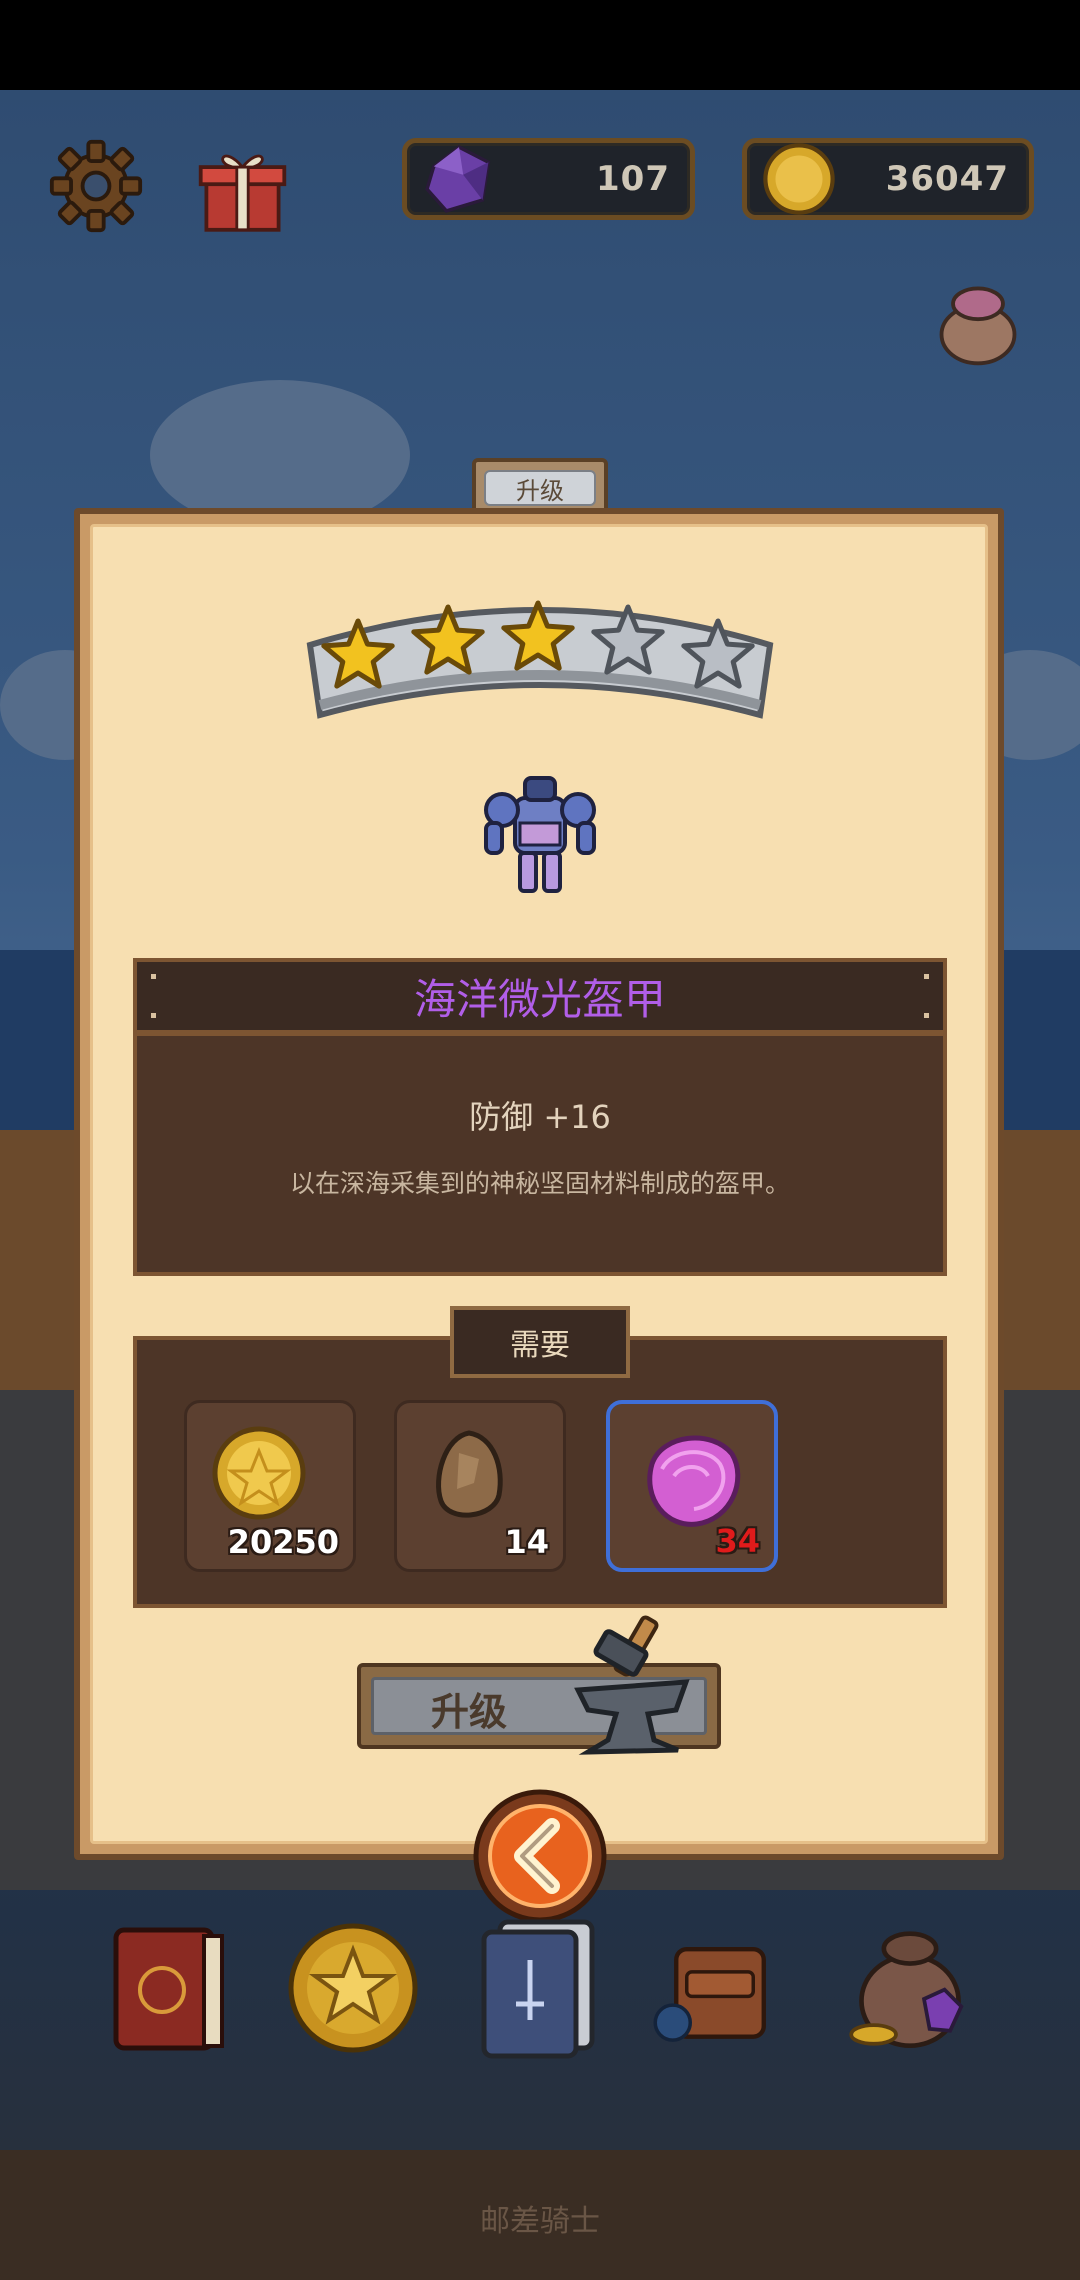 The width and height of the screenshot is (1080, 2280). Describe the element at coordinates (540, 659) in the screenshot. I see `star-rating` at that location.